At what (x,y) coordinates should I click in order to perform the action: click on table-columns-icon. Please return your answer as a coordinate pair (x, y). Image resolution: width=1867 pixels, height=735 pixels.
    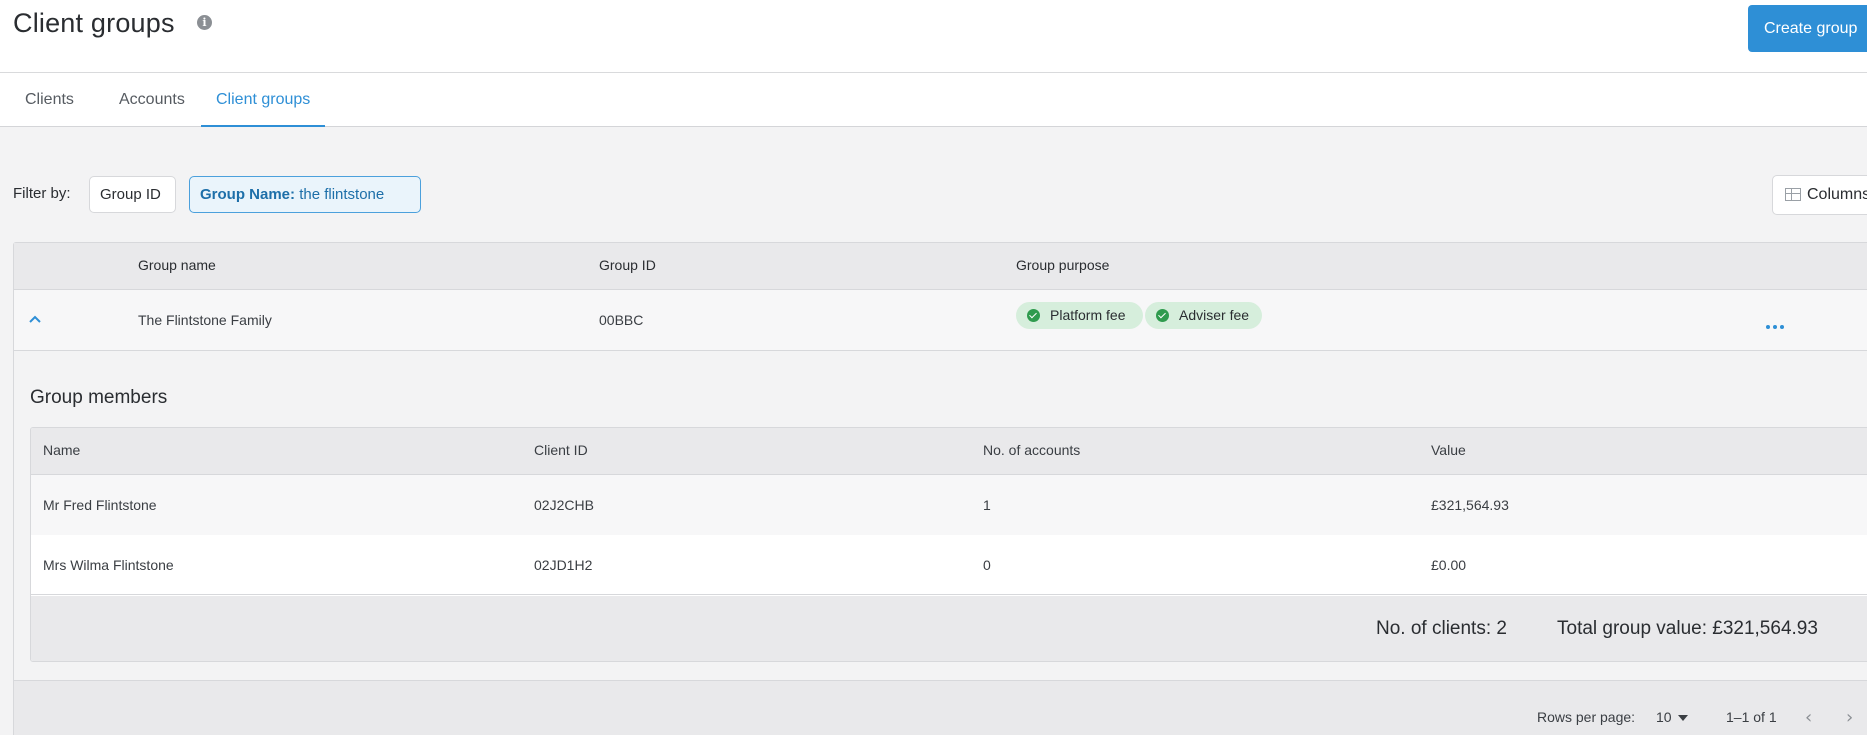
    Looking at the image, I should click on (1793, 194).